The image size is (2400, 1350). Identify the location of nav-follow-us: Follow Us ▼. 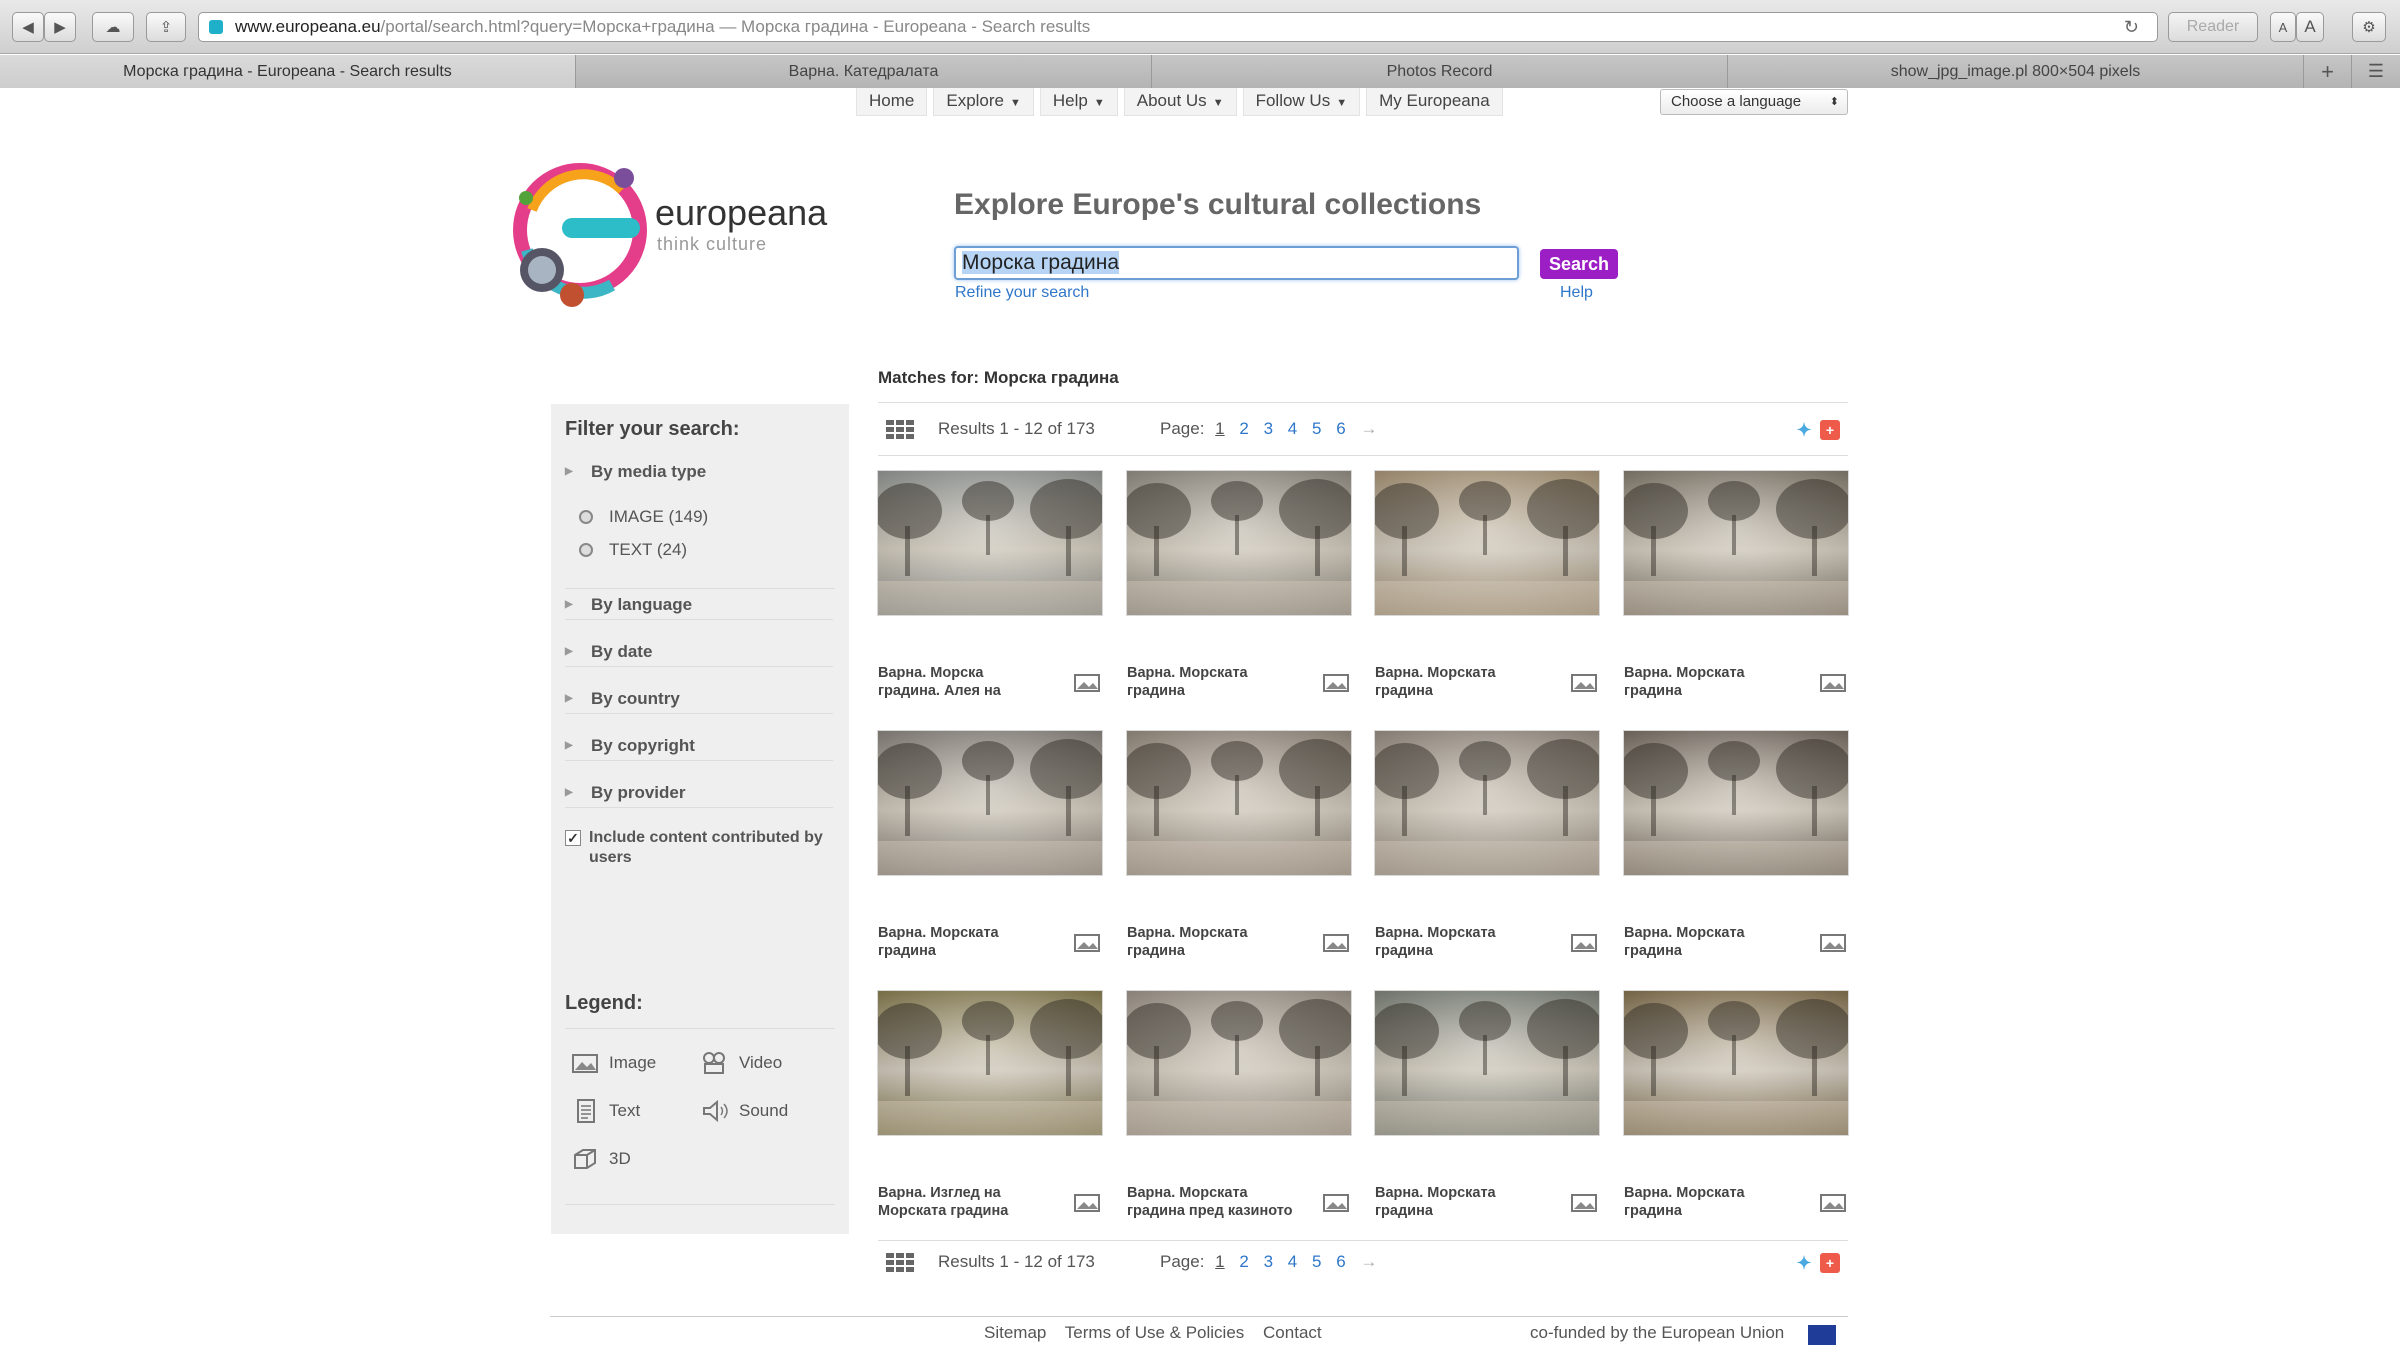
(1301, 102).